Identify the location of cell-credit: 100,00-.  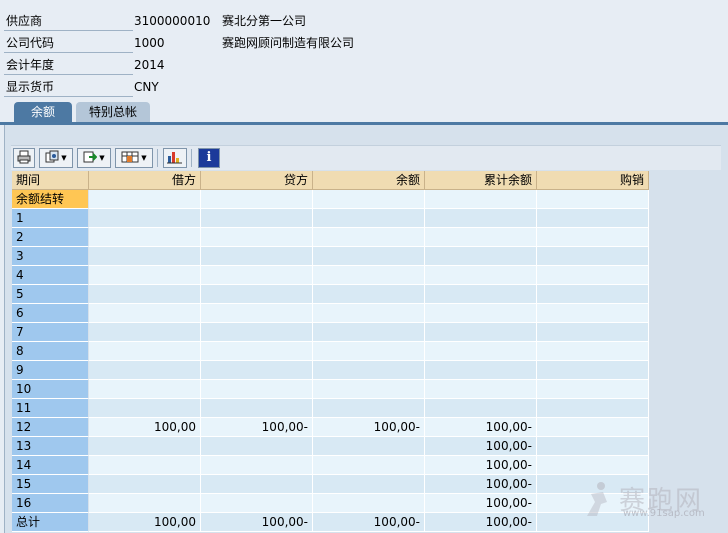
(257, 522).